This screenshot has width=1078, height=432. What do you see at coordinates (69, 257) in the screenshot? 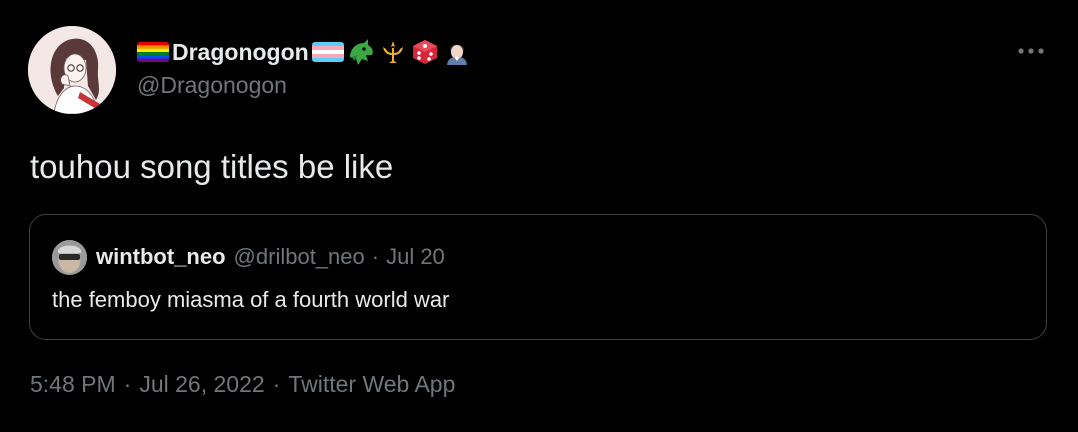
I see `quote-avatar` at bounding box center [69, 257].